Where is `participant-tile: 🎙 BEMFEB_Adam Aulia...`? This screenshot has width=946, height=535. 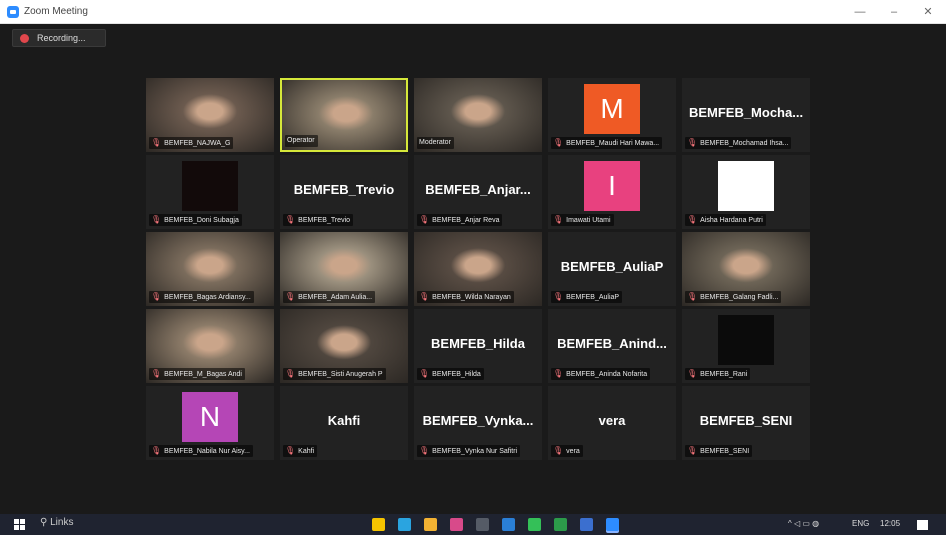
participant-tile: 🎙 BEMFEB_Adam Aulia... is located at coordinates (344, 269).